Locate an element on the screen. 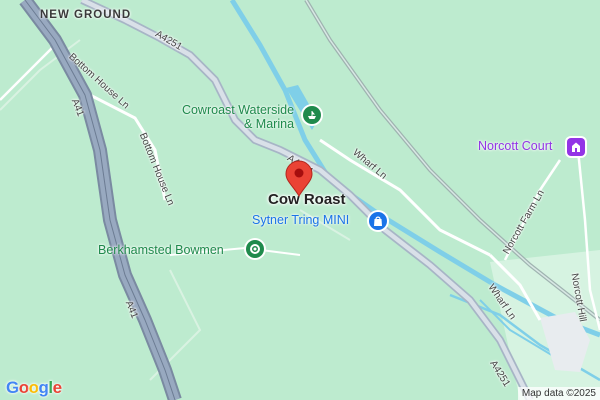  poi-sytner-label: Sytner Tring MINI is located at coordinates (300, 220).